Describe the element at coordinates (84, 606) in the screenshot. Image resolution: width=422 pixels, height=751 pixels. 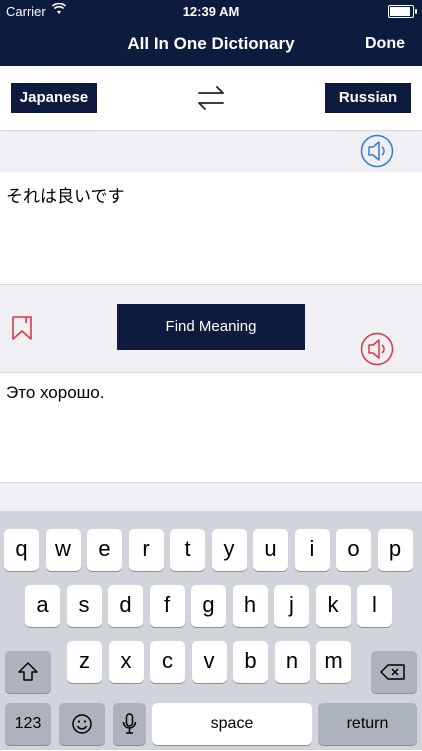
I see `key-s: s` at that location.